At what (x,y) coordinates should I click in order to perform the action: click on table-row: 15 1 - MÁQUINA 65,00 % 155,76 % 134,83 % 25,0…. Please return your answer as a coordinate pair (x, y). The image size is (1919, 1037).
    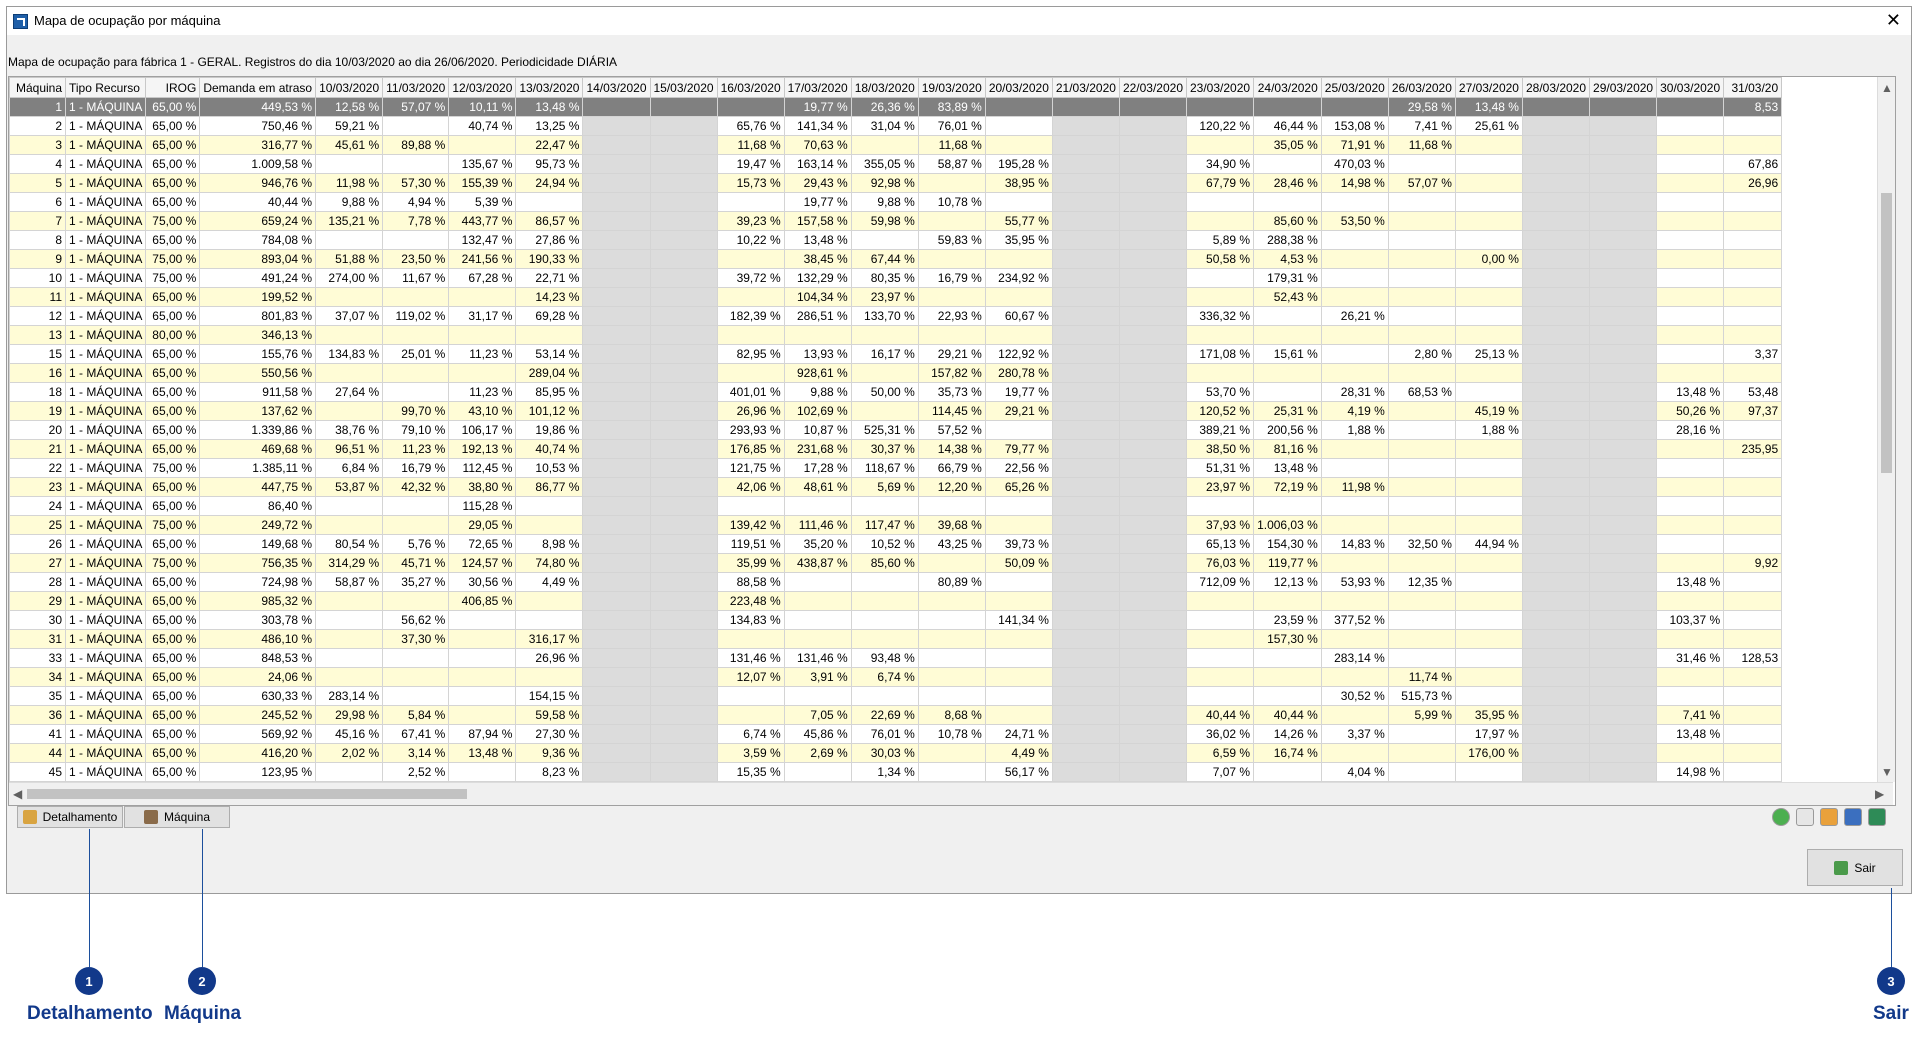
    Looking at the image, I should click on (896, 354).